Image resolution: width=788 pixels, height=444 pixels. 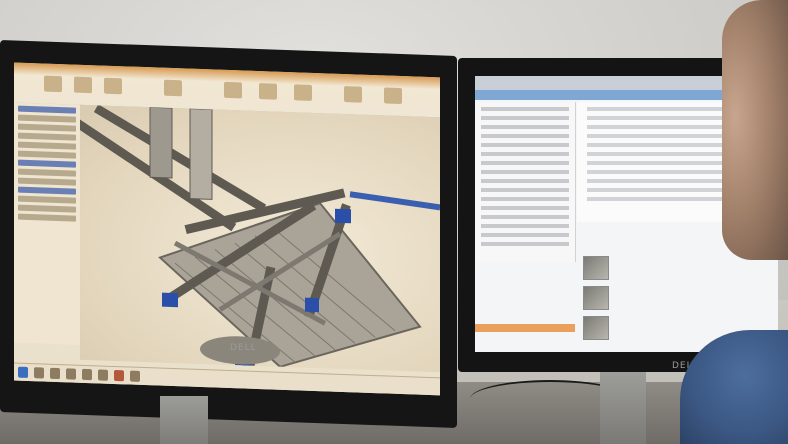 I want to click on folder-tree-pane, so click(x=525, y=182).